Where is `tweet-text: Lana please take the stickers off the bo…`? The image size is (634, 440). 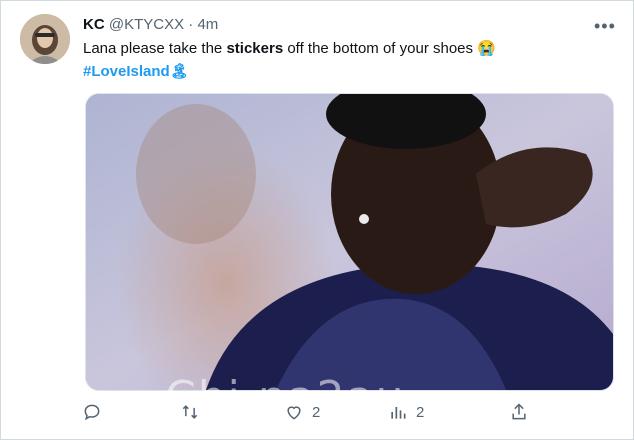 tweet-text: Lana please take the stickers off the bo… is located at coordinates (289, 49).